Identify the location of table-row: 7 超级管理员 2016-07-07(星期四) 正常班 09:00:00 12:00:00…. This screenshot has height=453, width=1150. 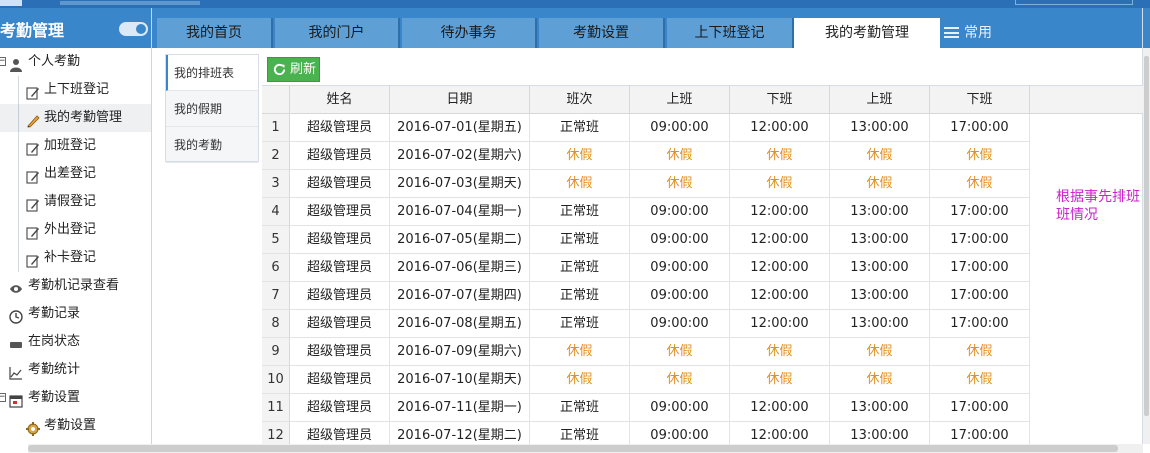
(702, 296).